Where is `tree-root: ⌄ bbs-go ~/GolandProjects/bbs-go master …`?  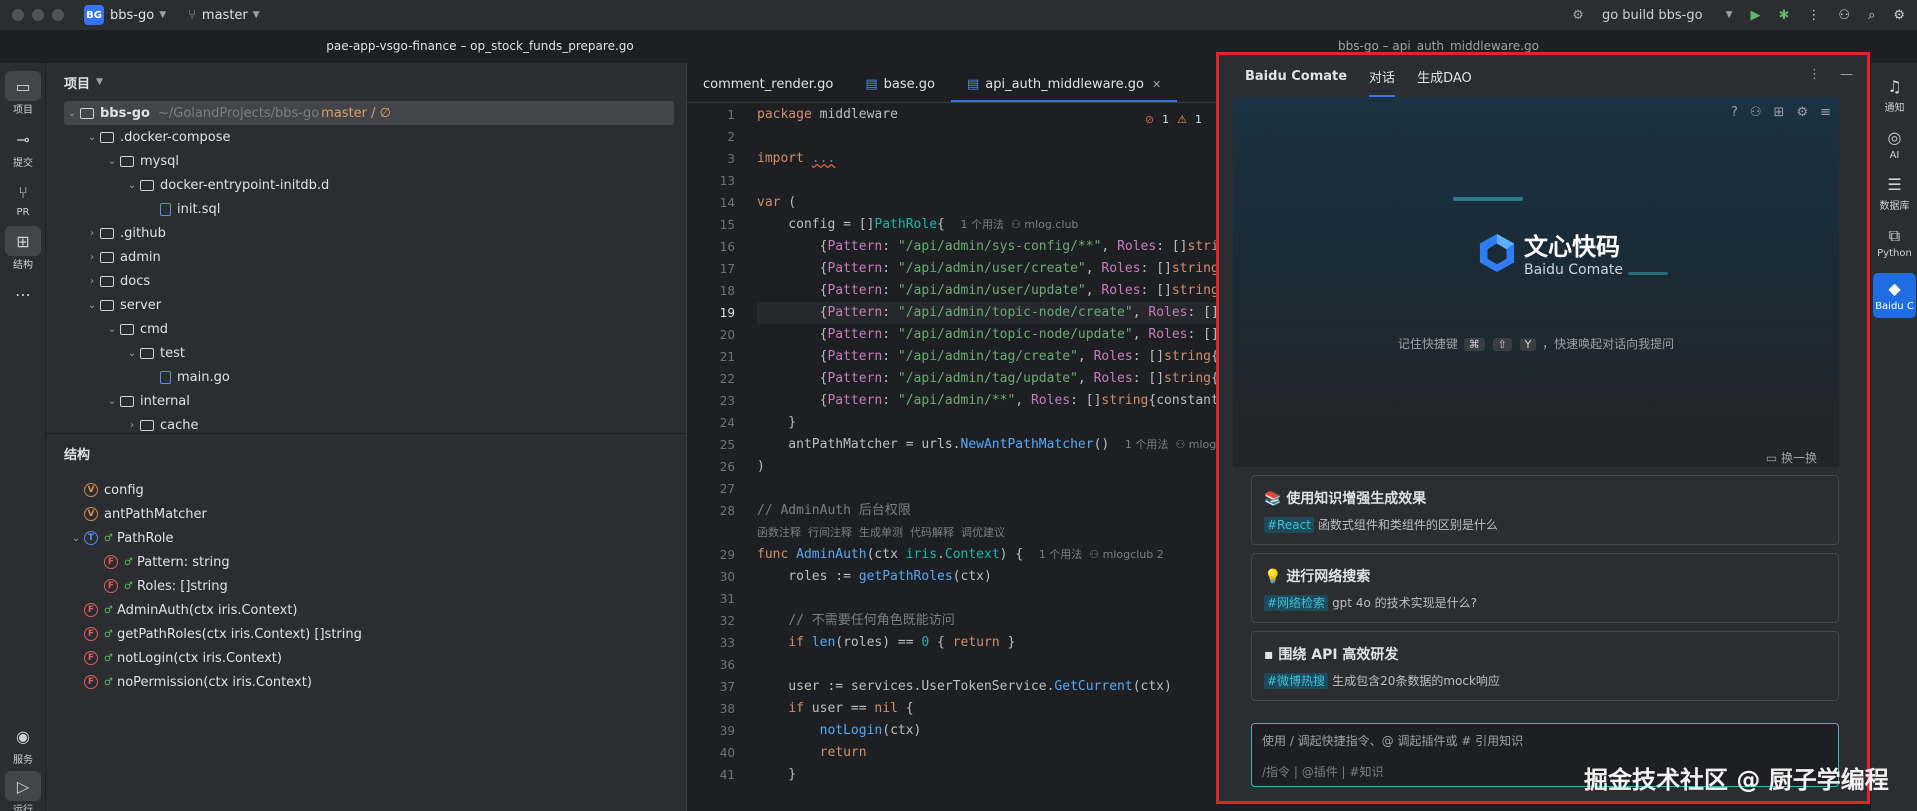
tree-root: ⌄ bbs-go ~/GolandProjects/bbs-go master … is located at coordinates (369, 113).